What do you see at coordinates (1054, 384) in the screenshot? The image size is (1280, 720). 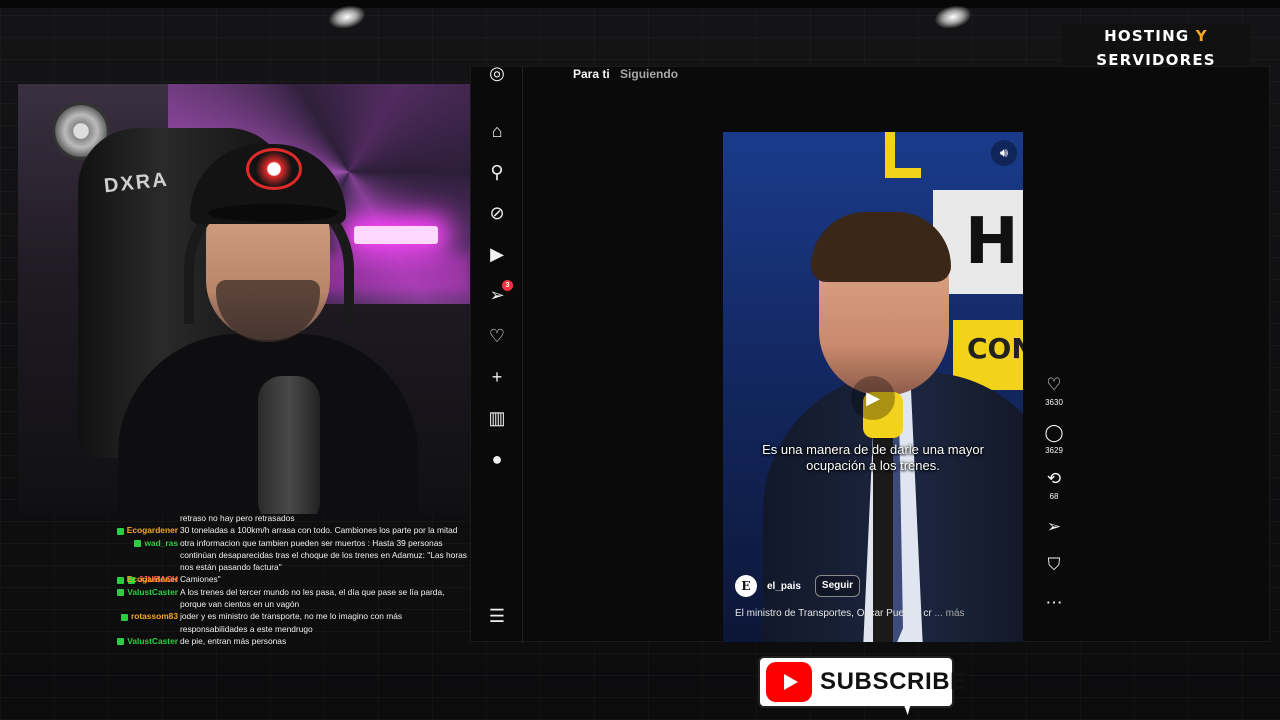 I see `heart-icon: ♡` at bounding box center [1054, 384].